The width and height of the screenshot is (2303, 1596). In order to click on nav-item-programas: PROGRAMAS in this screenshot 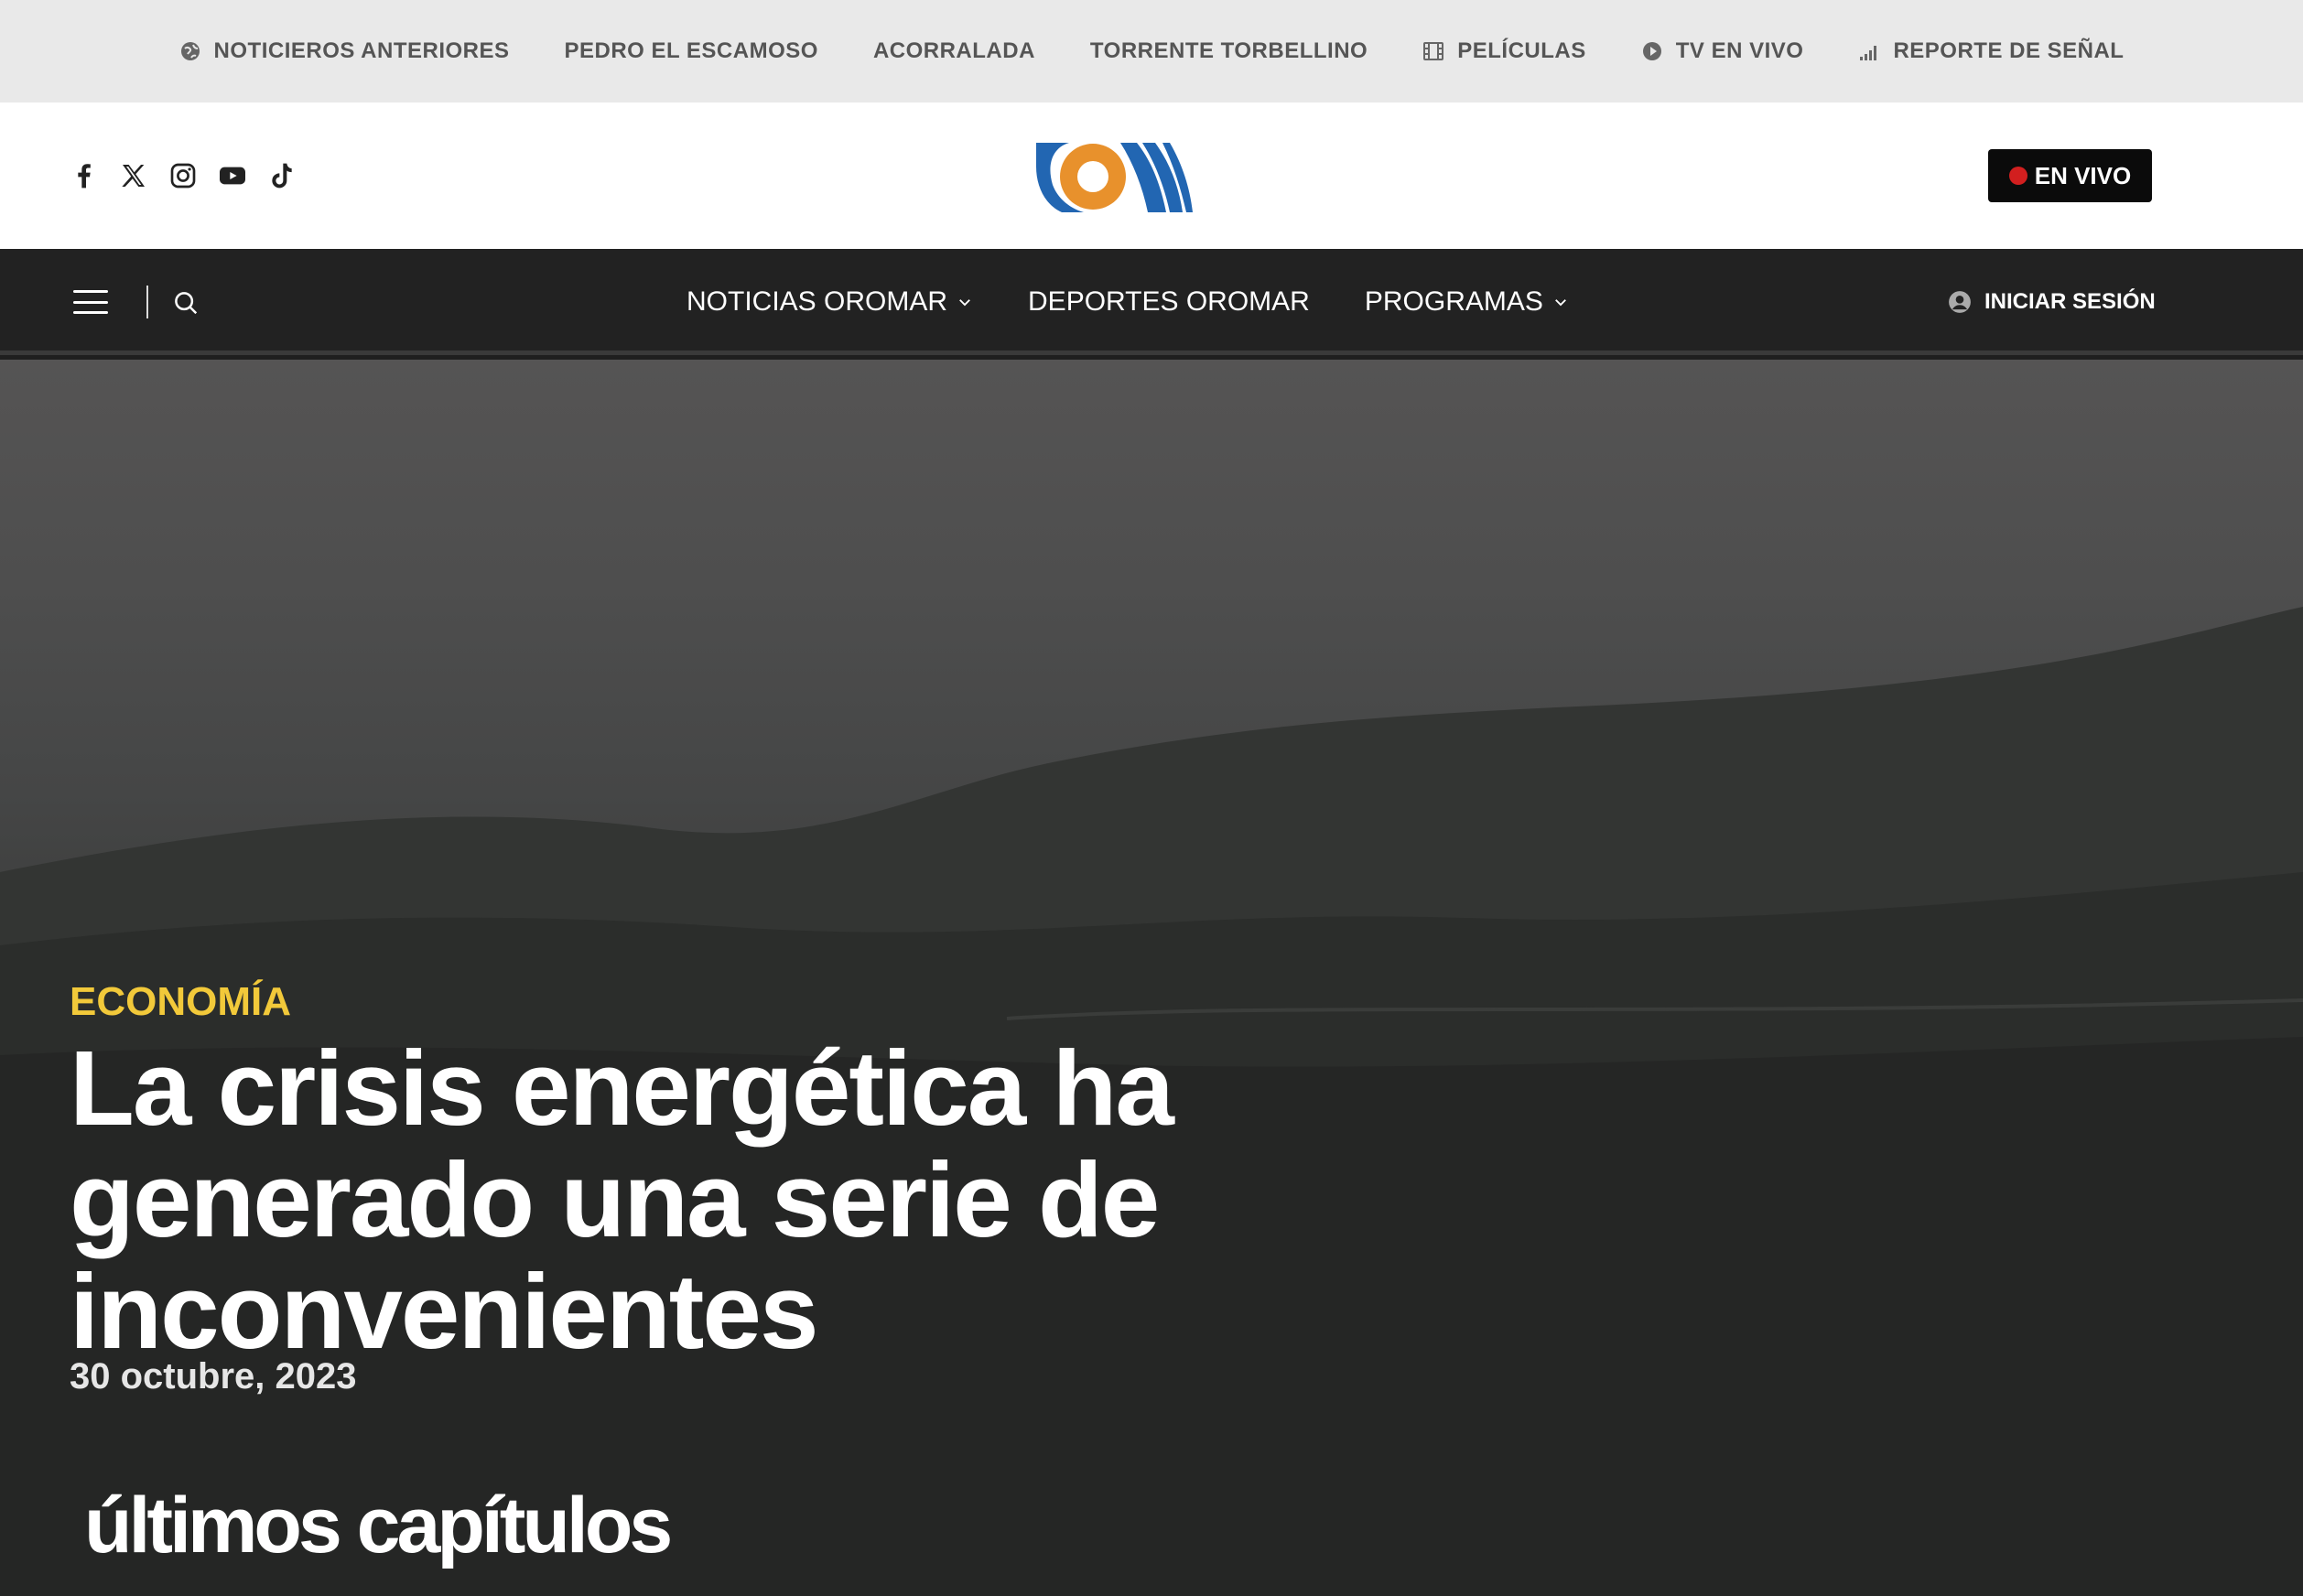, I will do `click(1467, 302)`.